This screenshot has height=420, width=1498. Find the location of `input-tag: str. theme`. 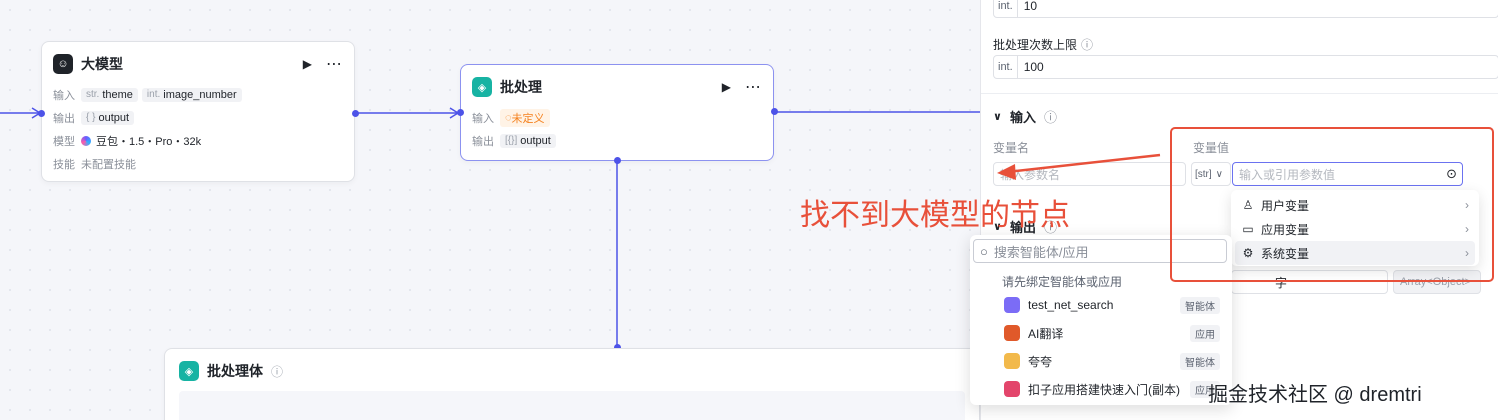

input-tag: str. theme is located at coordinates (109, 94).